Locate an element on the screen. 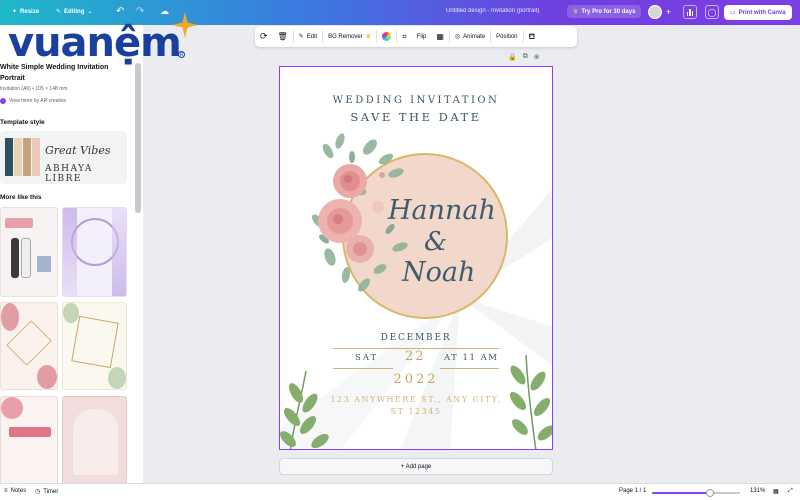  panel-scrollbar is located at coordinates (138, 138).